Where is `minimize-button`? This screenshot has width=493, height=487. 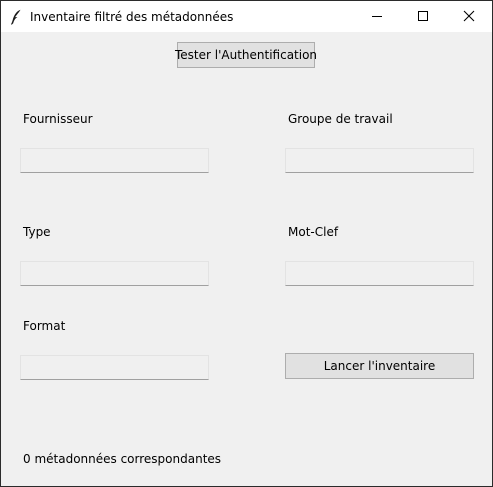 minimize-button is located at coordinates (377, 16).